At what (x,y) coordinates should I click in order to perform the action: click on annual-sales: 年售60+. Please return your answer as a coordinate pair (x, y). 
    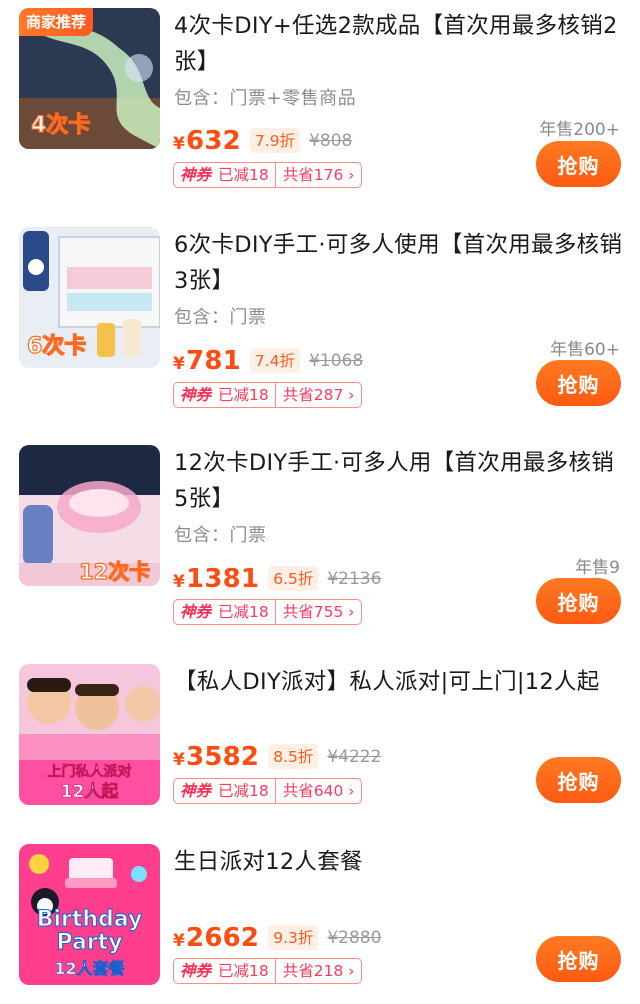
    Looking at the image, I should click on (585, 350).